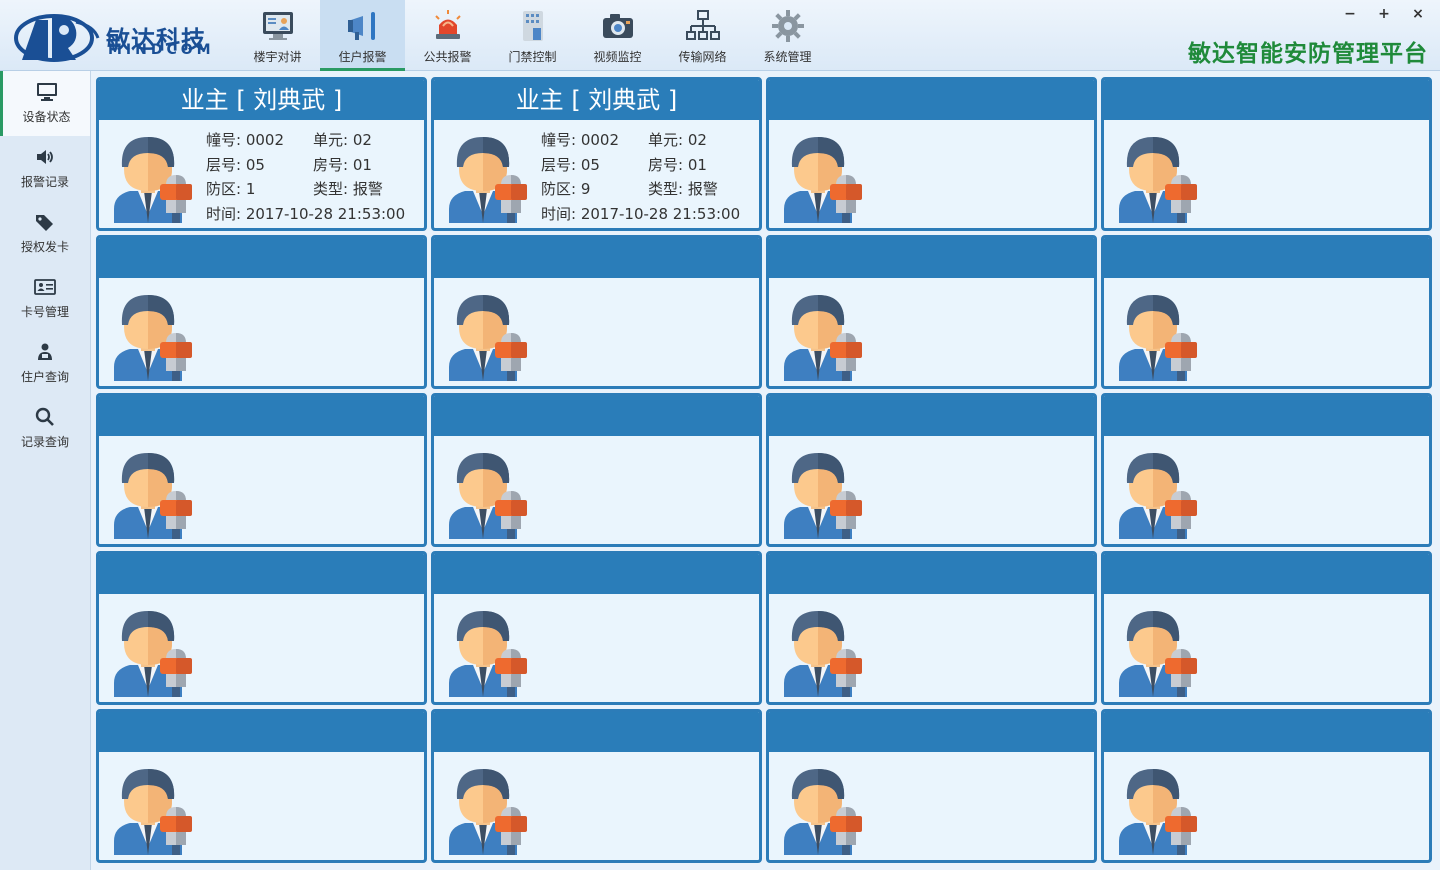 The height and width of the screenshot is (870, 1440). What do you see at coordinates (277, 57) in the screenshot?
I see `nav-label: 楼宇对讲` at bounding box center [277, 57].